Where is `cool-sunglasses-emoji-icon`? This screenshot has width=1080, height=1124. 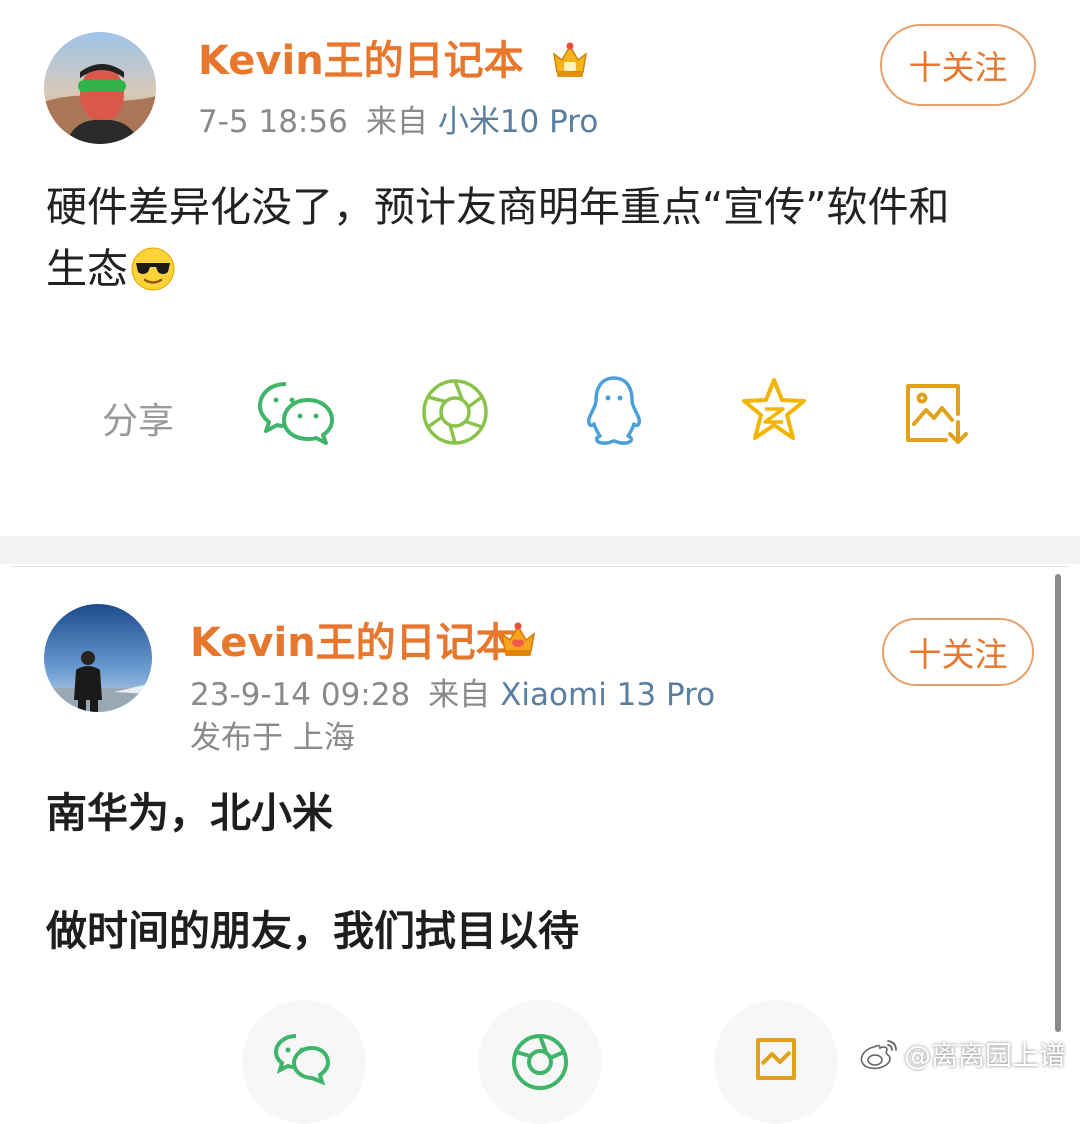
cool-sunglasses-emoji-icon is located at coordinates (153, 269).